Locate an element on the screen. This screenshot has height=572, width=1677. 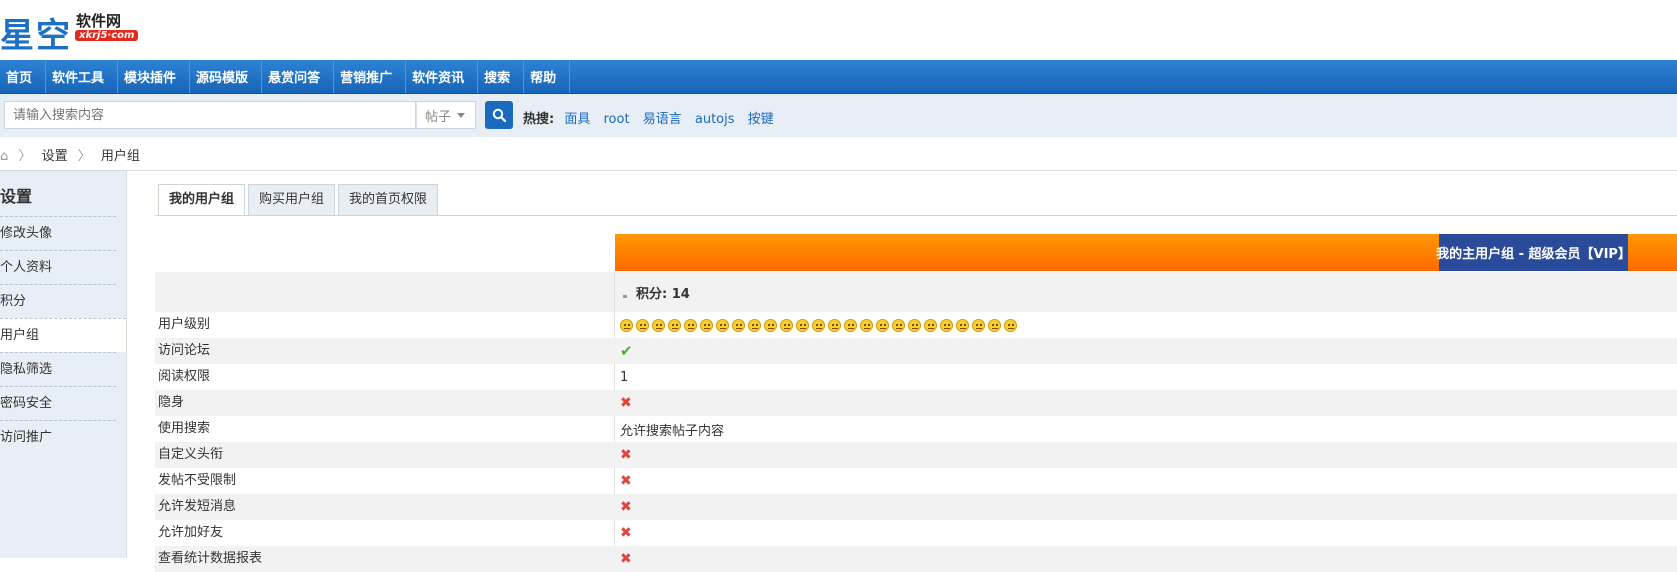
table-row: 允许加好友 ✖ is located at coordinates (916, 533).